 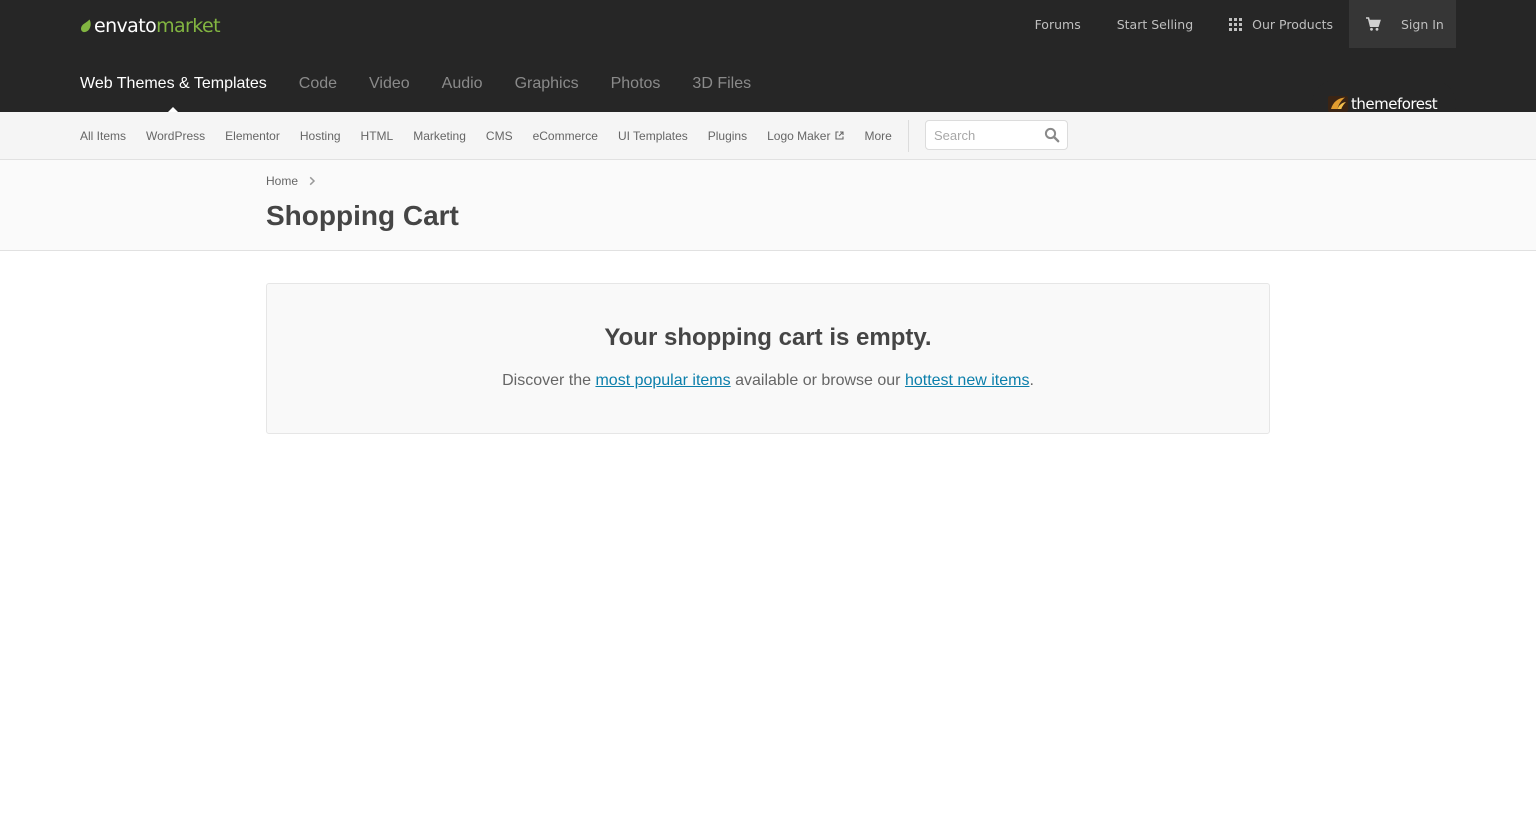 I want to click on external-link-icon, so click(x=840, y=135).